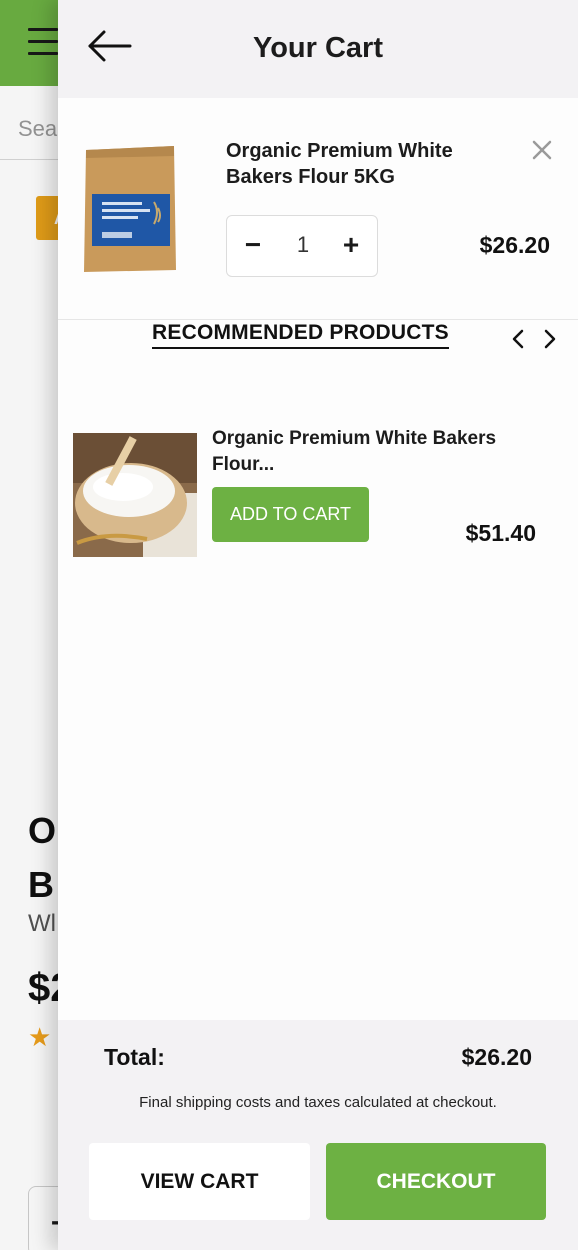 The width and height of the screenshot is (578, 1250). What do you see at coordinates (496, 1057) in the screenshot?
I see `total-value: $26.20` at bounding box center [496, 1057].